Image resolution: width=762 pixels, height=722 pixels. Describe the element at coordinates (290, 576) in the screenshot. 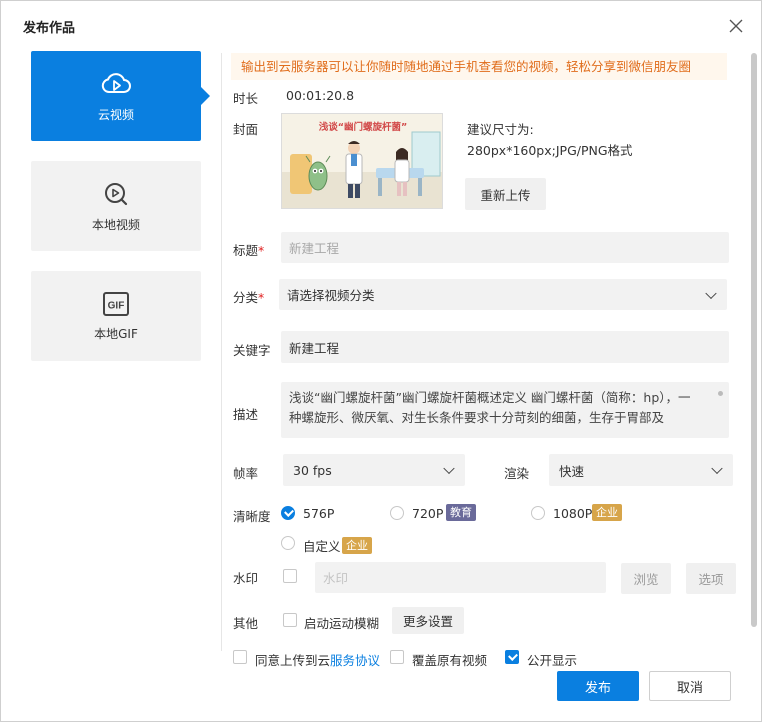

I see `watermark-checkbox` at that location.